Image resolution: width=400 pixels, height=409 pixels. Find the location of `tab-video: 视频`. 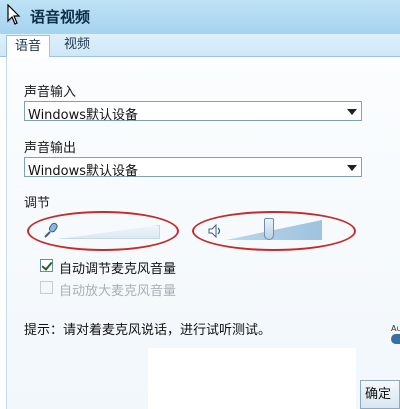

tab-video: 视频 is located at coordinates (77, 44).